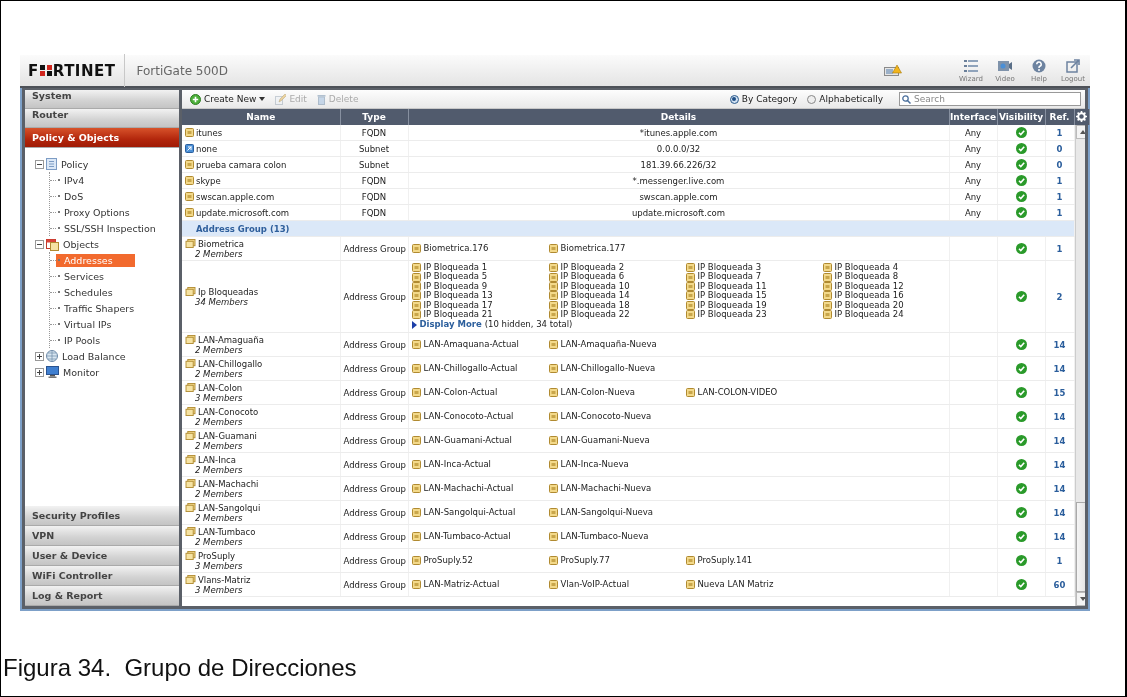  I want to click on sidebar-section: WiFi Controller, so click(102, 576).